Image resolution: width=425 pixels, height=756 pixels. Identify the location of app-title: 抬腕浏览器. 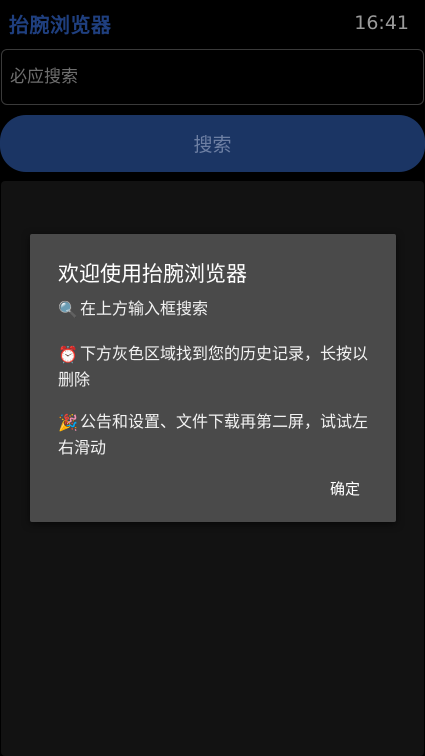
(60, 24).